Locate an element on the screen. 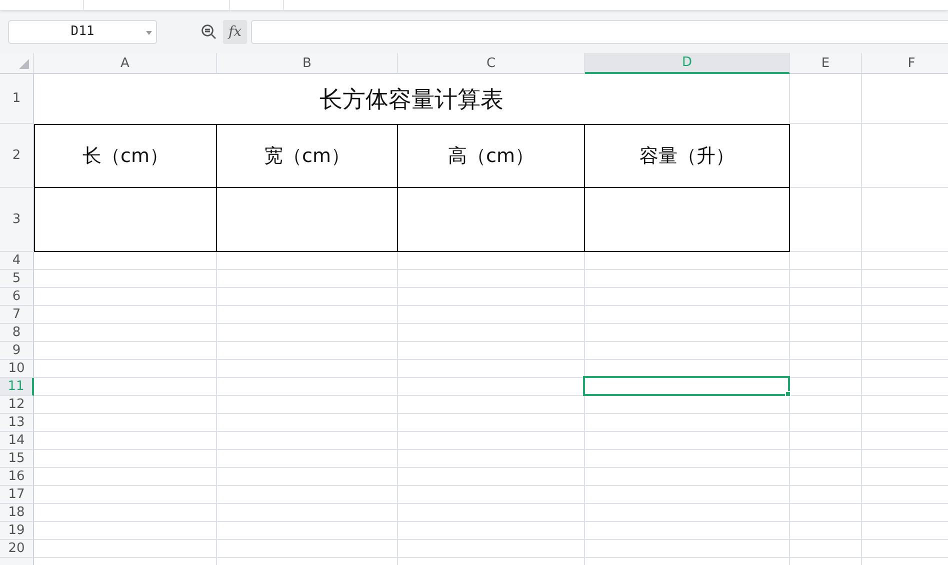  row-header: 7 is located at coordinates (17, 315).